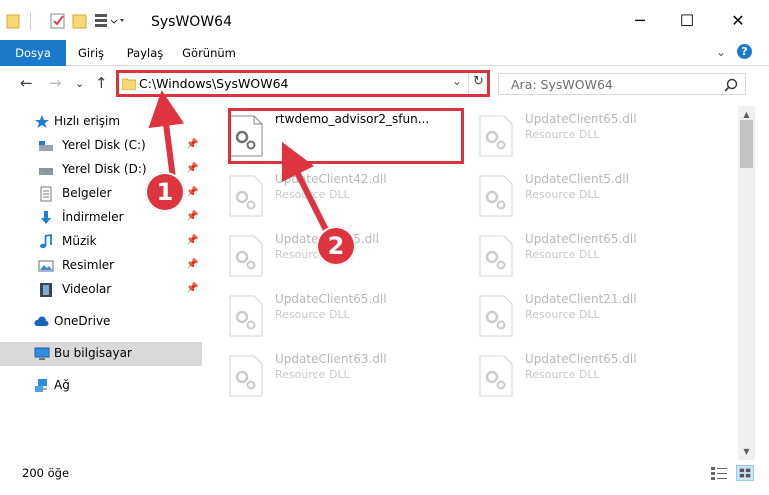  I want to click on callout-1: 1, so click(165, 192).